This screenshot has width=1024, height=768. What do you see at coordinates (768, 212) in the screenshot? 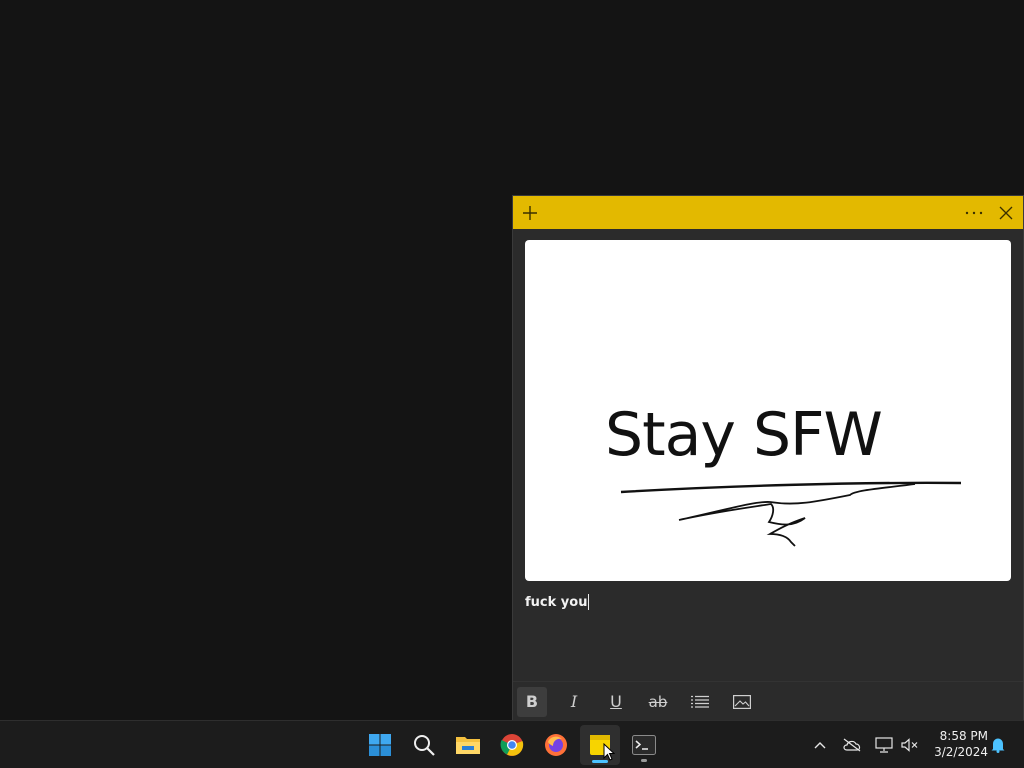
I see `note-header` at bounding box center [768, 212].